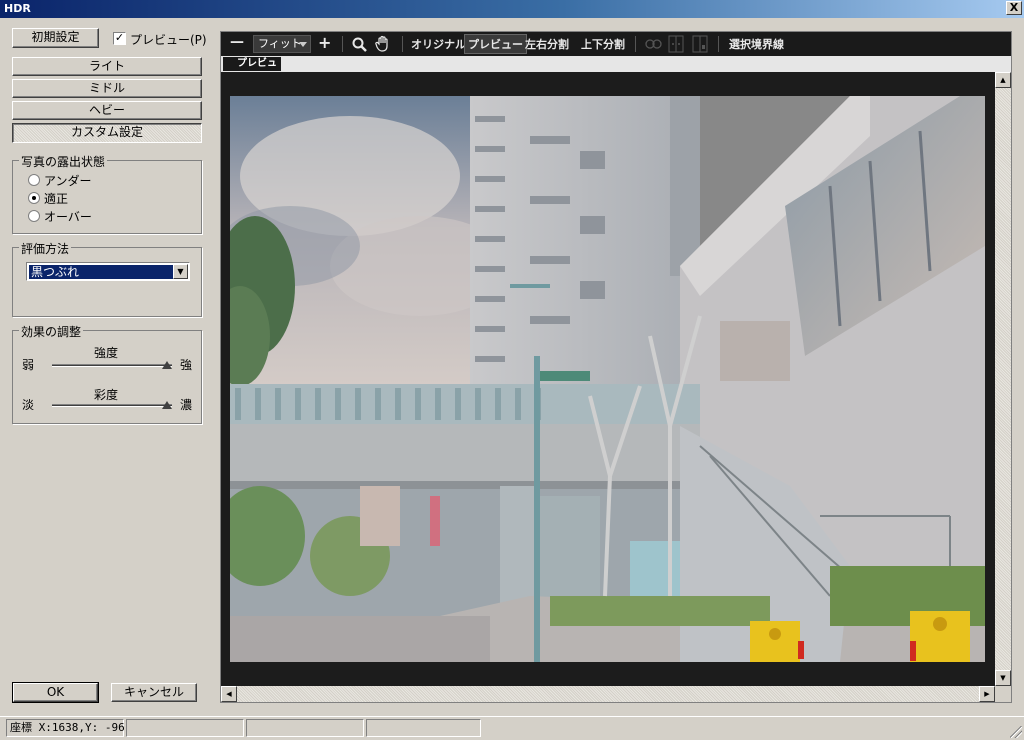  Describe the element at coordinates (186, 365) in the screenshot. I see `strength-max-label: 強` at that location.